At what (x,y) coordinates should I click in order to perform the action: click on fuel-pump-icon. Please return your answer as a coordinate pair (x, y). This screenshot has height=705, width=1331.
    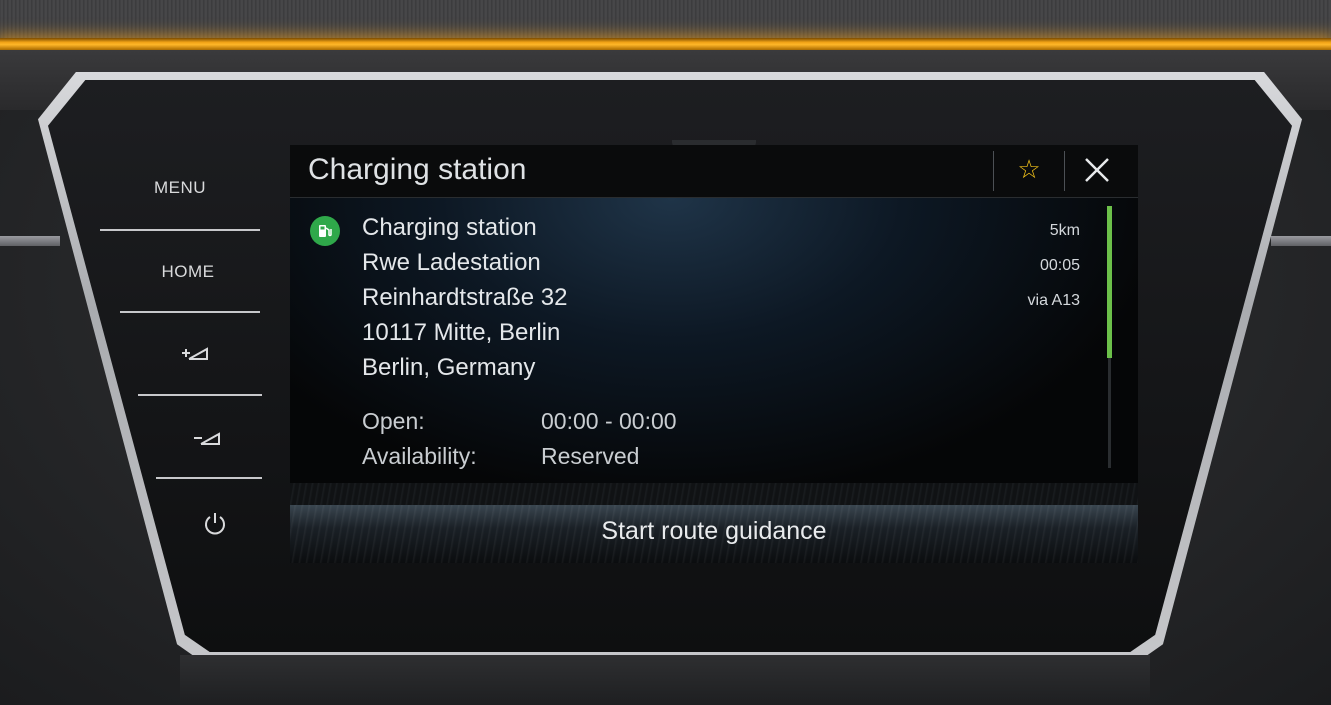
    Looking at the image, I should click on (325, 231).